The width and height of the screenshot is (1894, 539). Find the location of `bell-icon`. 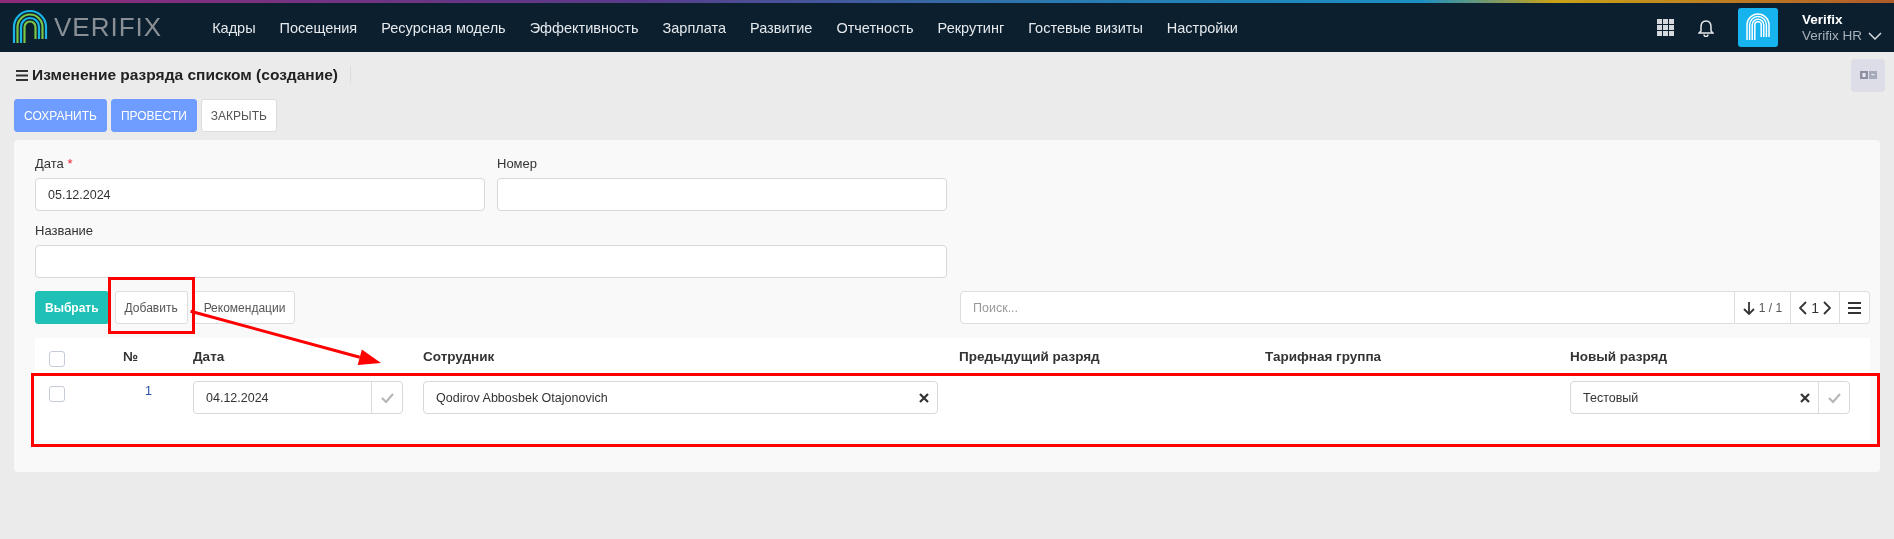

bell-icon is located at coordinates (1706, 27).